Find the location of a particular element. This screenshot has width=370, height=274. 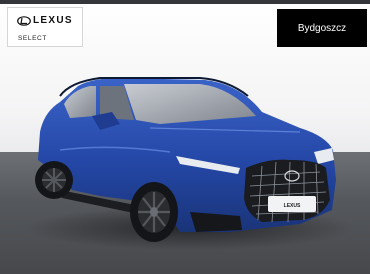

select-program-label: SELECT is located at coordinates (32, 38).